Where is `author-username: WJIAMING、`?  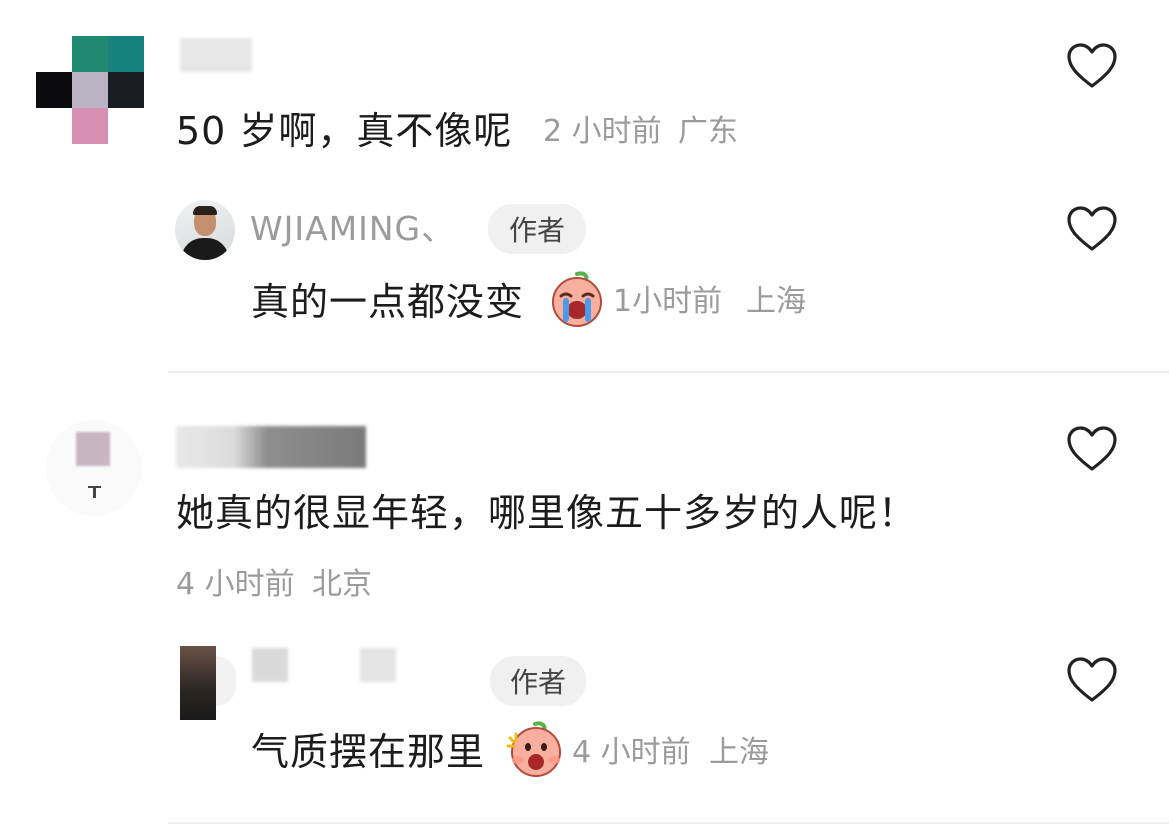 author-username: WJIAMING、 is located at coordinates (352, 228).